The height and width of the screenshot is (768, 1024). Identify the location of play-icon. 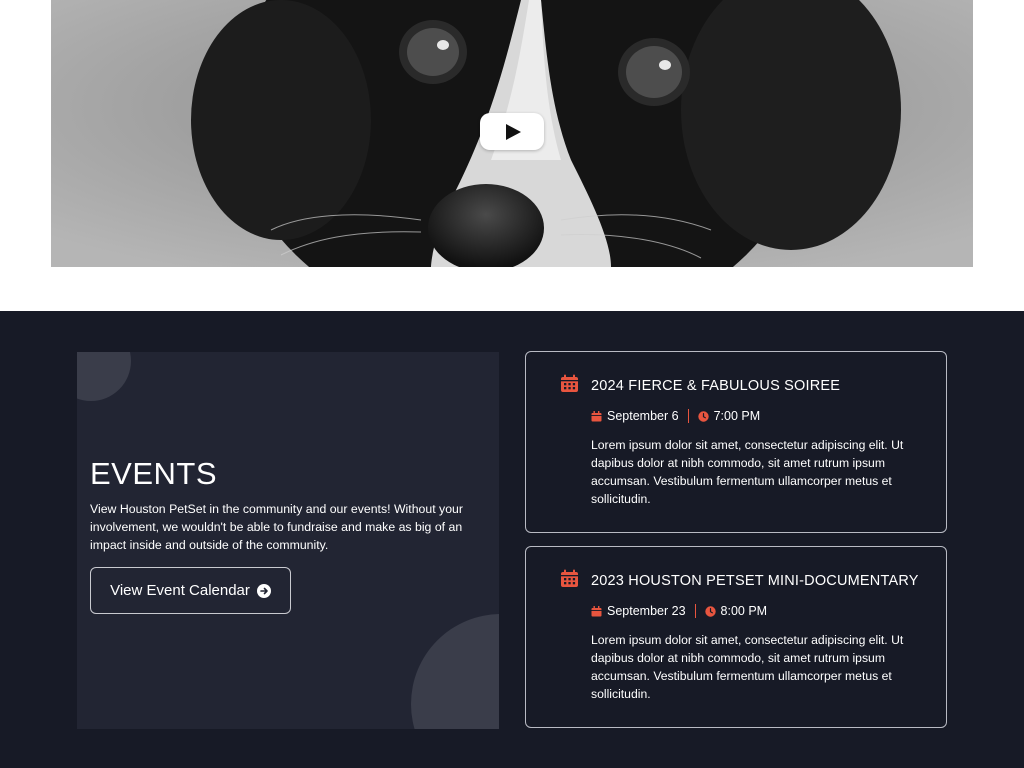
(513, 131).